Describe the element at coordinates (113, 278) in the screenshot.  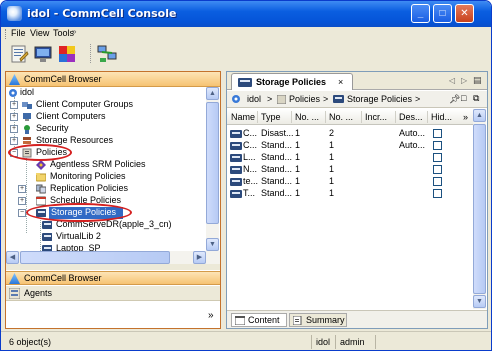
I see `commcell-browser-nav-button: CommCell Browser` at that location.